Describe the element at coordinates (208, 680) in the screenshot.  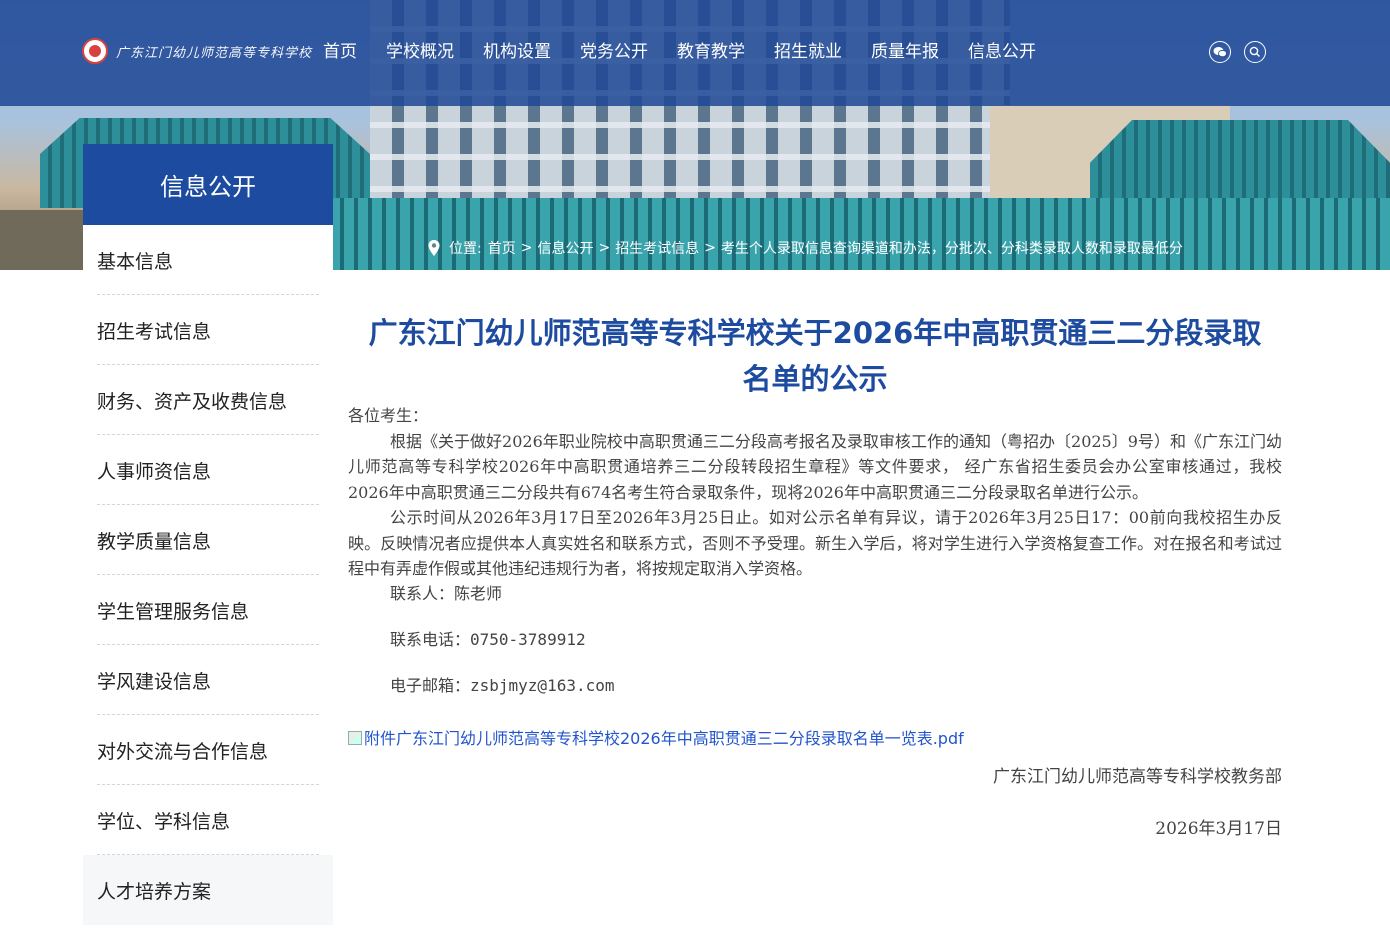
I see `sidebar-item-academic-ethos: 学风建设信息` at that location.